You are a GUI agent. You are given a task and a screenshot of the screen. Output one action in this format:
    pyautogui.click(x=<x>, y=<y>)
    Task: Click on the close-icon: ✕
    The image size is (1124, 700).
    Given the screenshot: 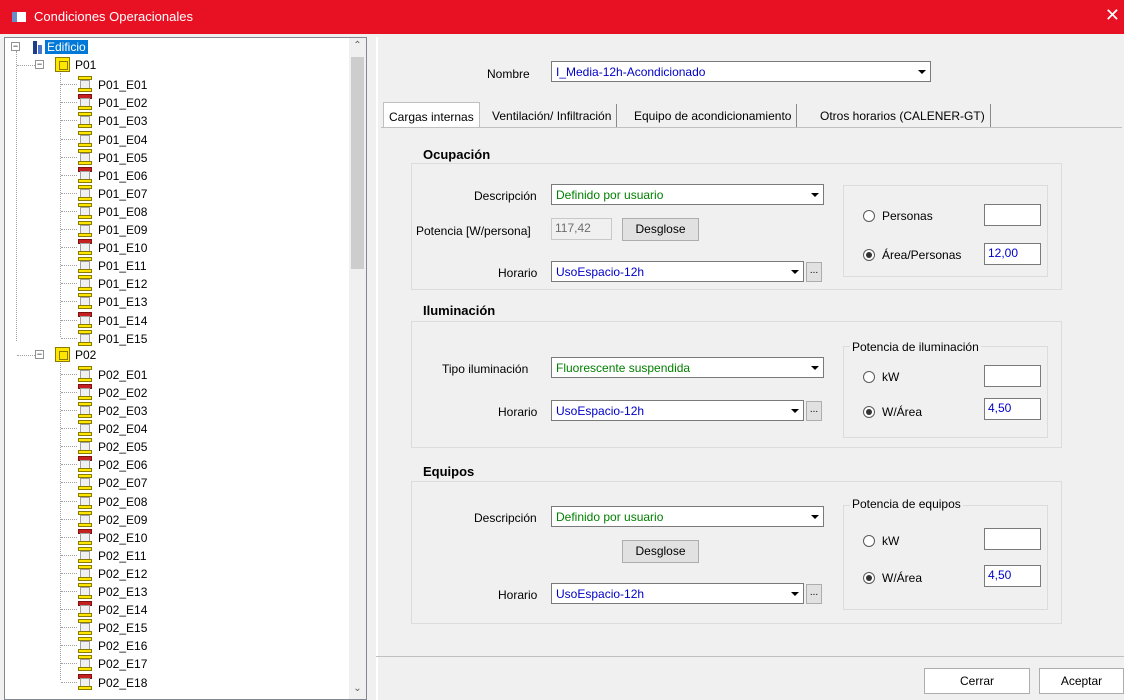 What is the action you would take?
    pyautogui.click(x=1112, y=15)
    